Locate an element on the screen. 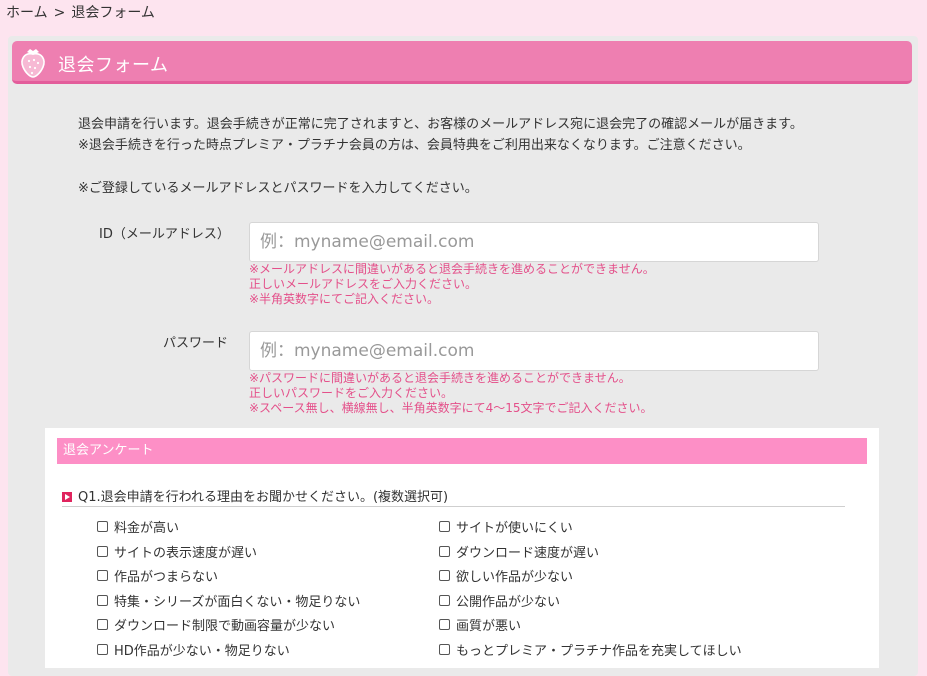 The width and height of the screenshot is (927, 676). option-slow-download: ダウンロード速度が遅い is located at coordinates (519, 551).